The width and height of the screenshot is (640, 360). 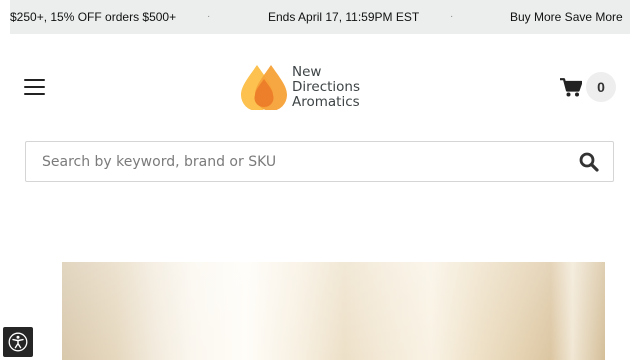 What do you see at coordinates (326, 102) in the screenshot?
I see `logo-line-3: Aromatics` at bounding box center [326, 102].